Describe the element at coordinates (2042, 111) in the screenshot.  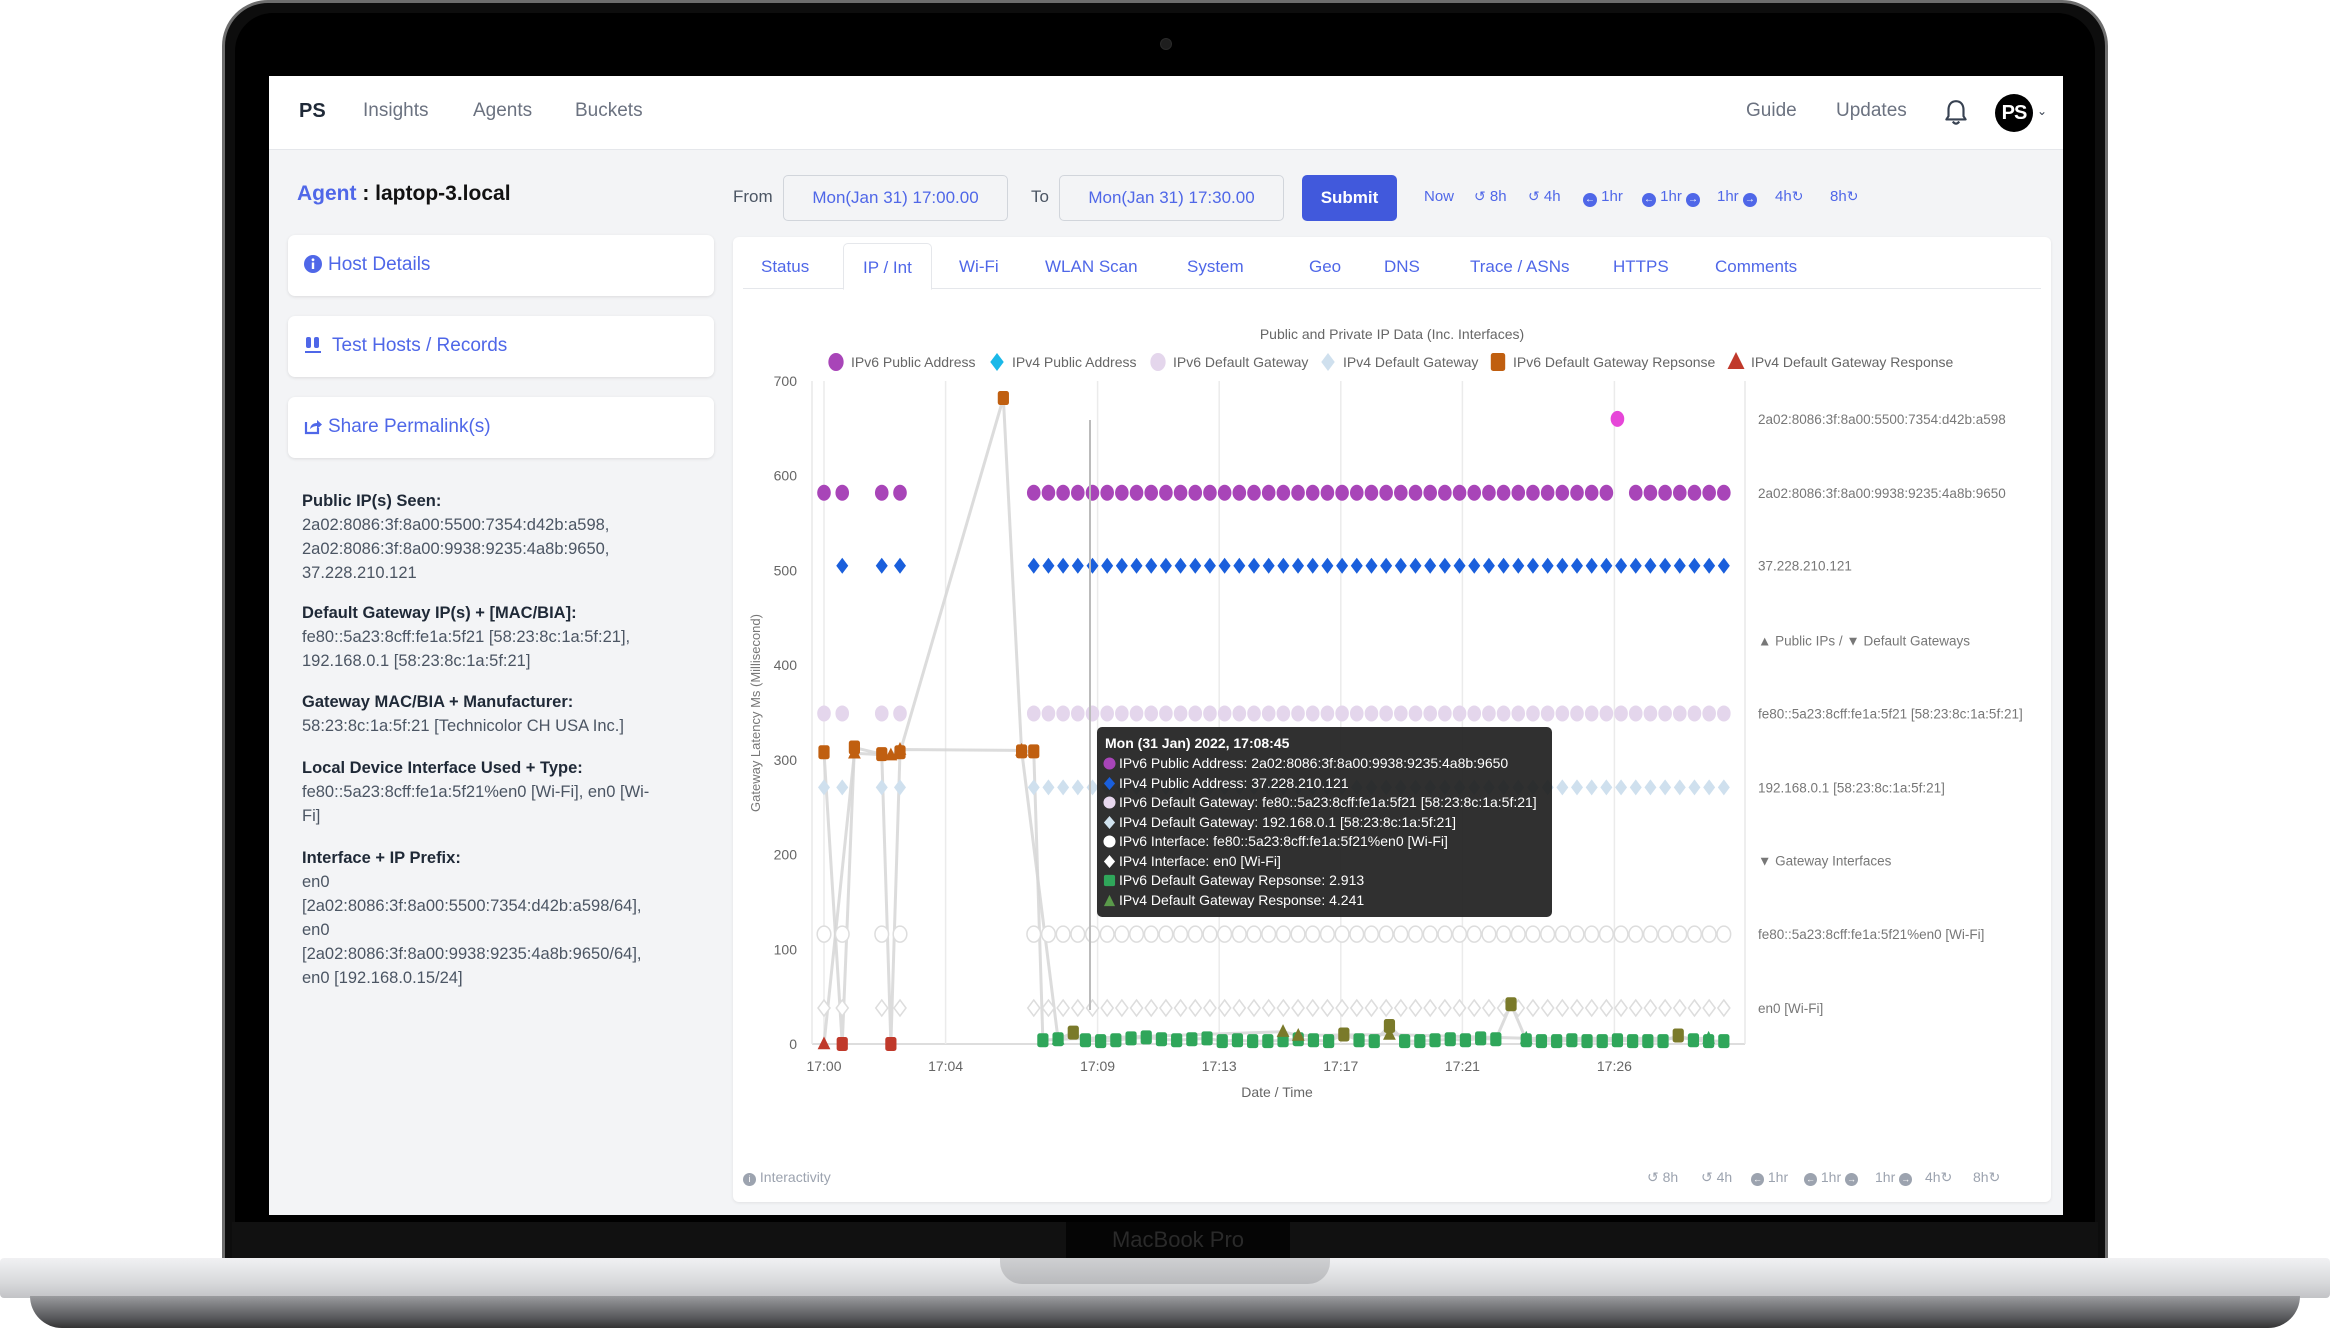
I see `chevron-down-icon: ⌄` at that location.